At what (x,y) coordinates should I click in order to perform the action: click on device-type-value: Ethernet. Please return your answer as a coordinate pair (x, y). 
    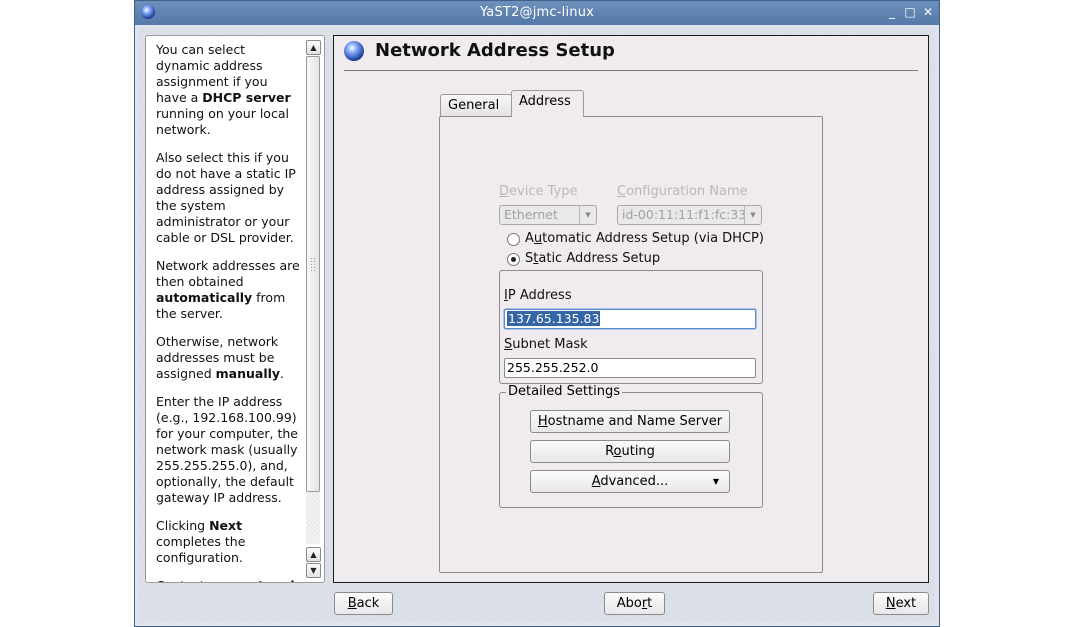
    Looking at the image, I should click on (531, 214).